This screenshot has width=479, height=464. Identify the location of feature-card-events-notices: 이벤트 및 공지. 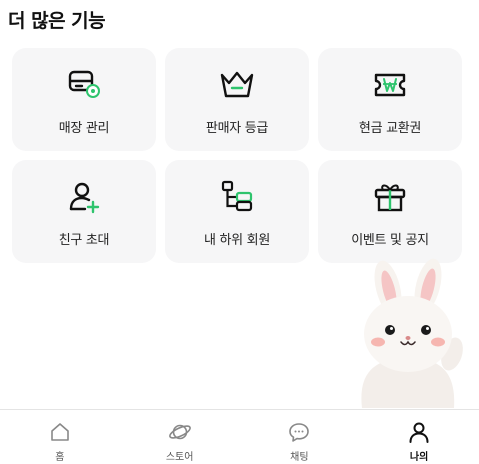
(390, 211).